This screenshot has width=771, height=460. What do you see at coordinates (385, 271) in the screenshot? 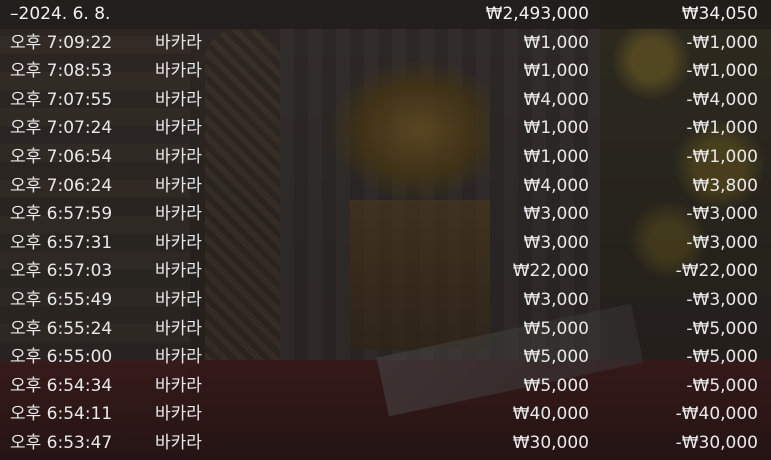
I see `history-row: 오후 6:57:03 바카라 ₩22,000 -₩22,000` at bounding box center [385, 271].